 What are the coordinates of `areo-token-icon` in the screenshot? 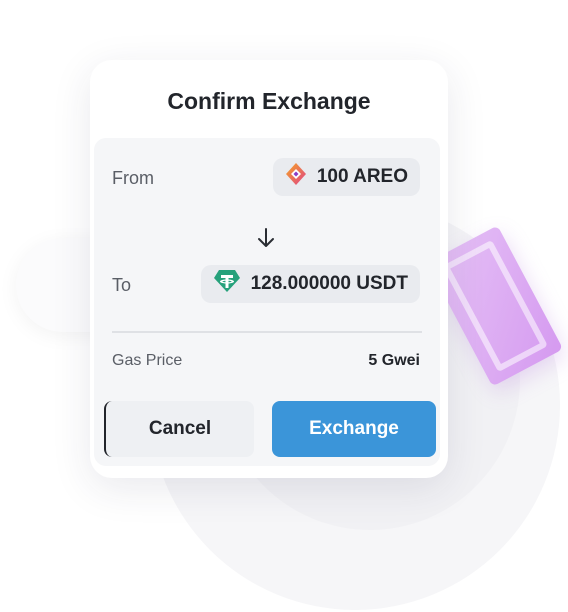 It's located at (296, 177).